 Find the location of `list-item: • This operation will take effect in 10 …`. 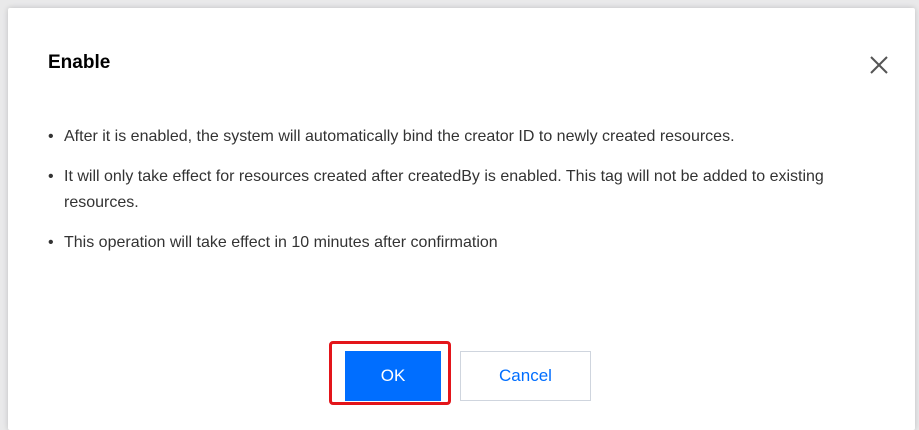

list-item: • This operation will take effect in 10 … is located at coordinates (458, 243).